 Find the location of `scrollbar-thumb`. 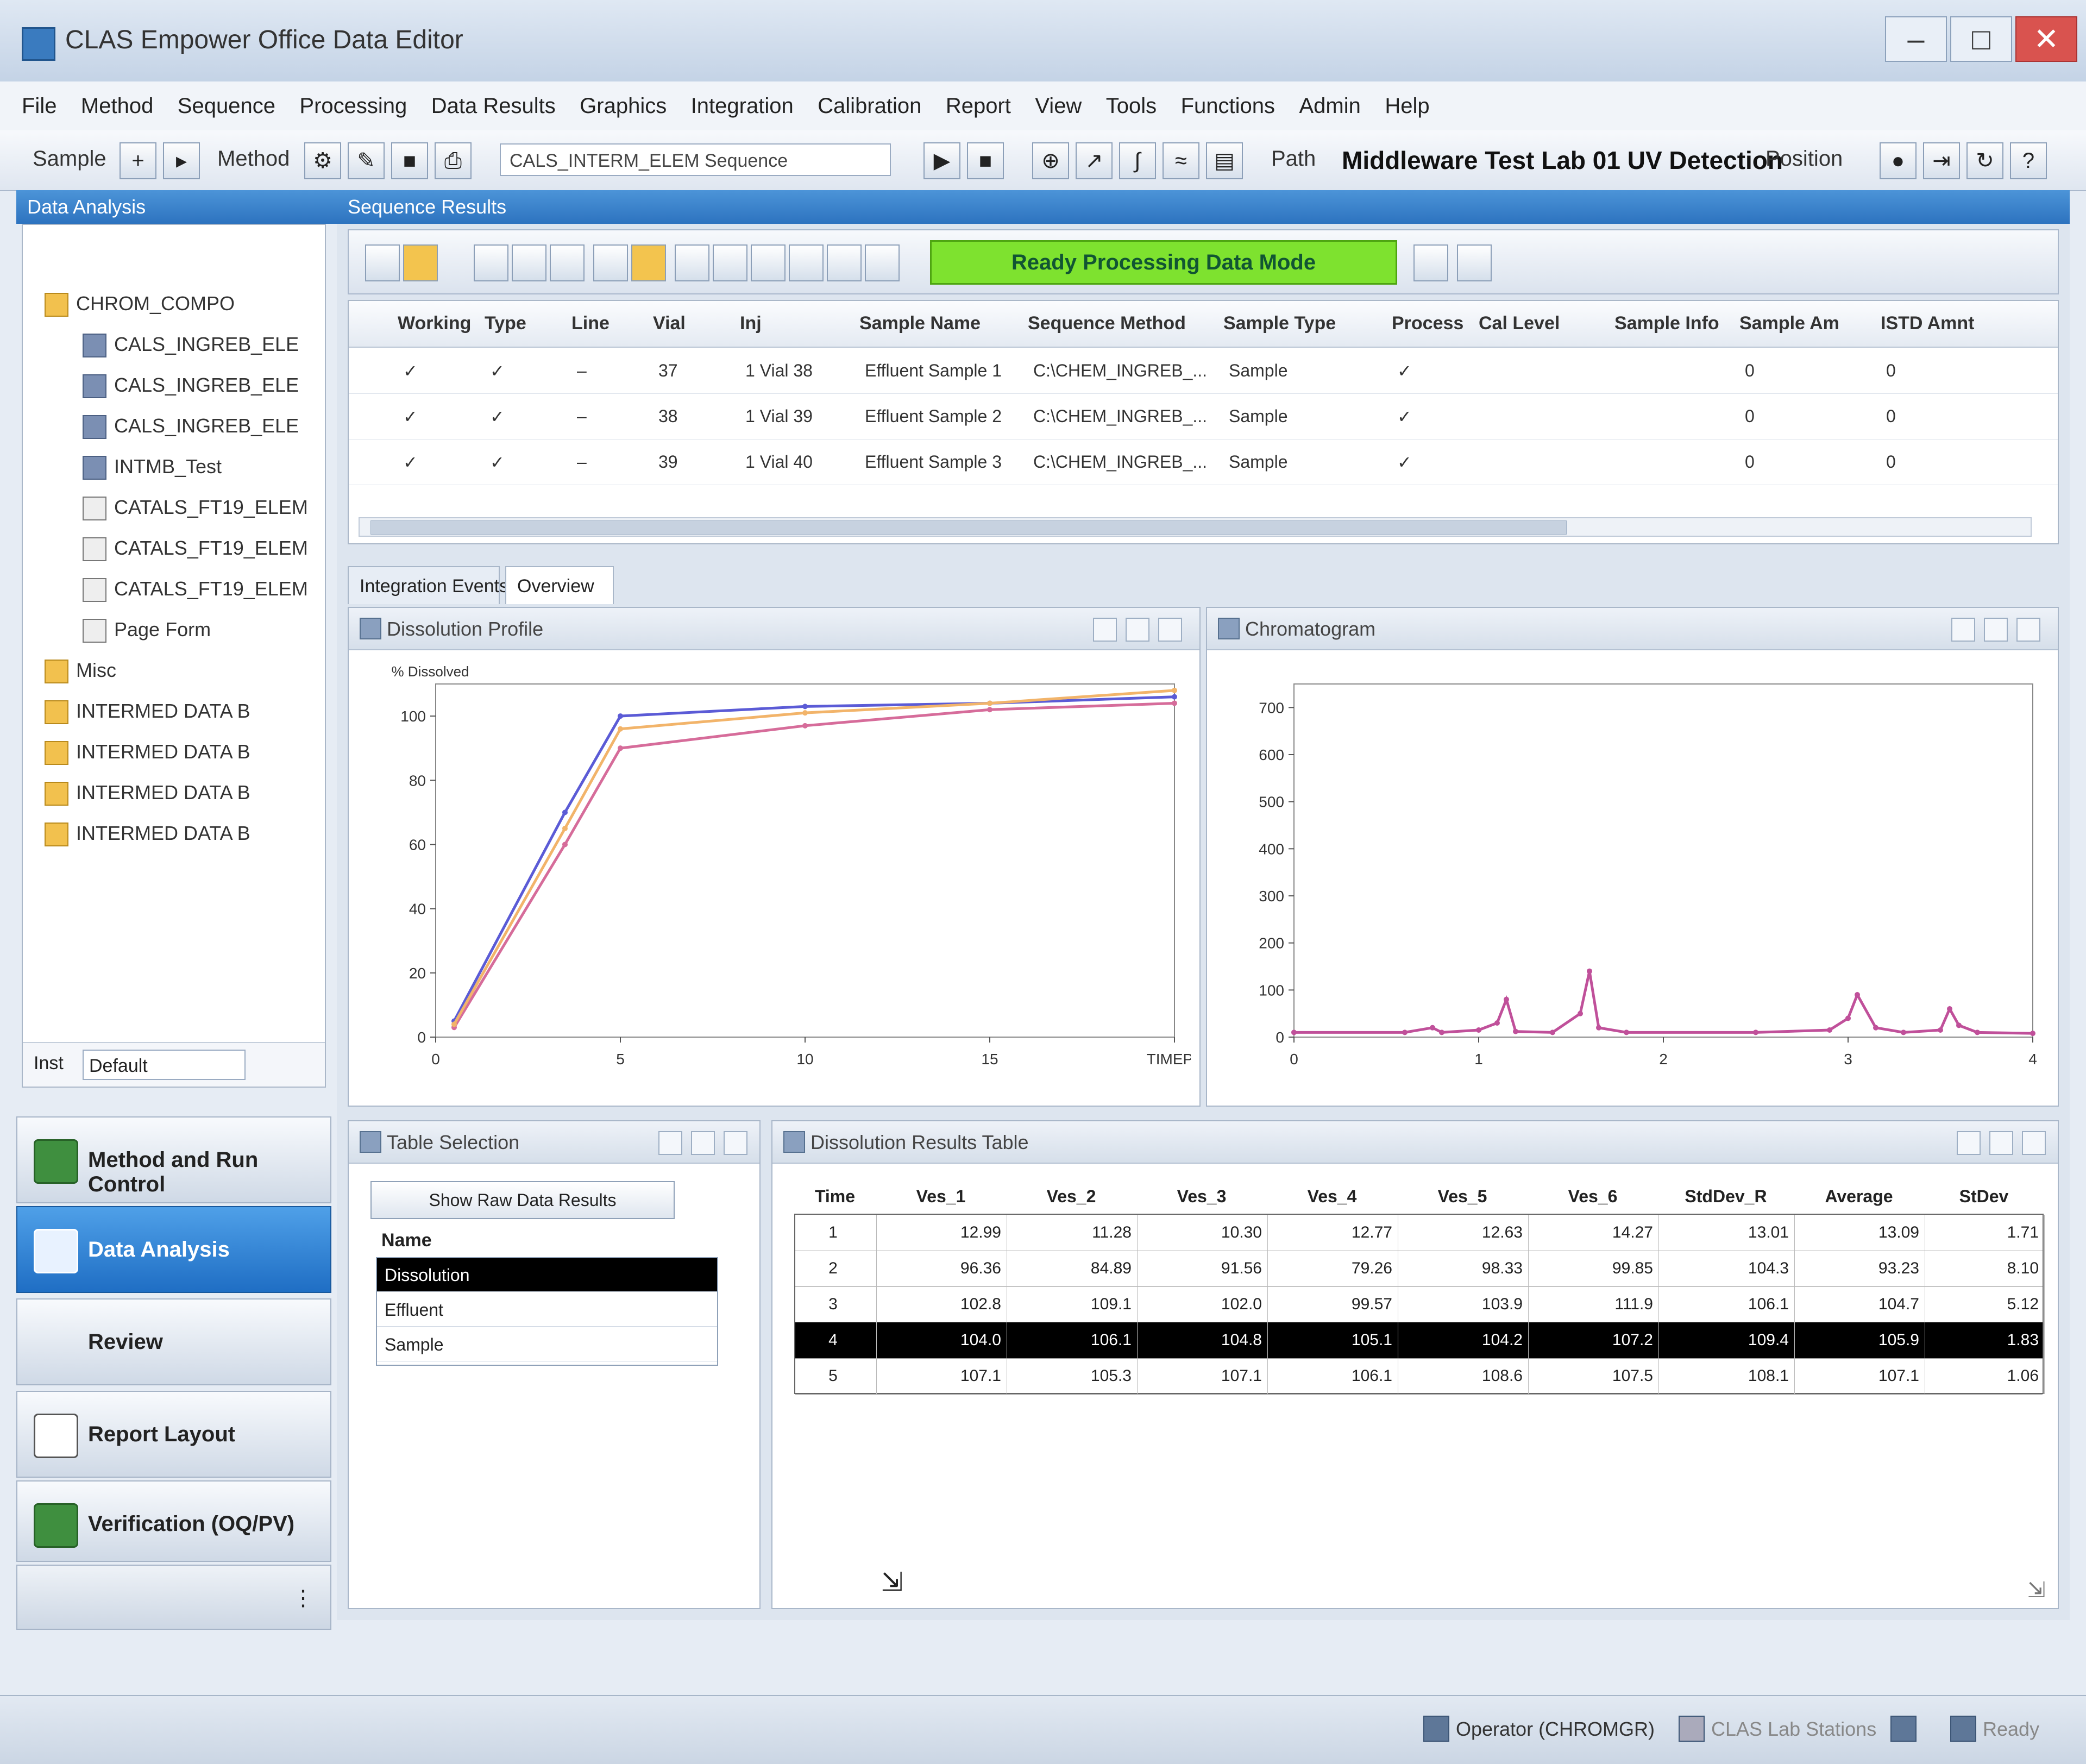

scrollbar-thumb is located at coordinates (968, 527).